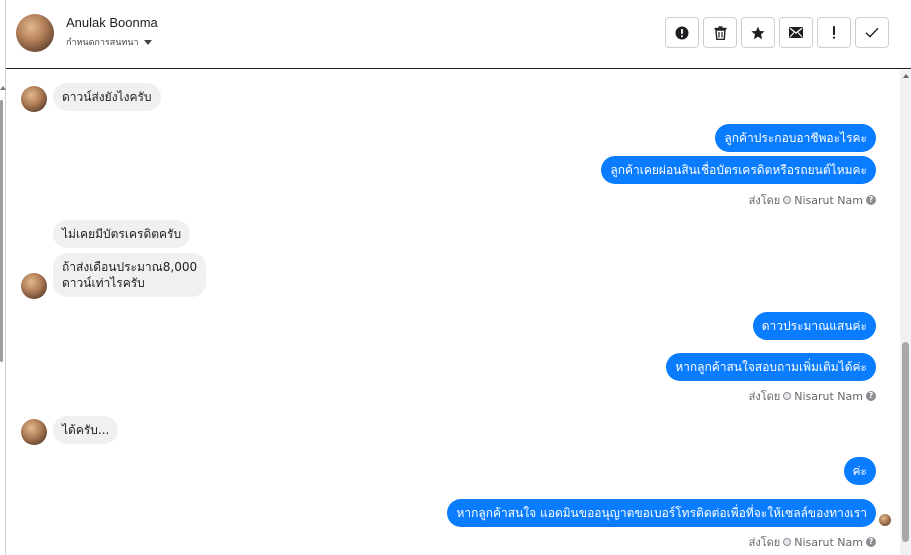 The image size is (911, 555). Describe the element at coordinates (103, 283) in the screenshot. I see `message-line: ดาวน์เท่าไรครับ` at that location.